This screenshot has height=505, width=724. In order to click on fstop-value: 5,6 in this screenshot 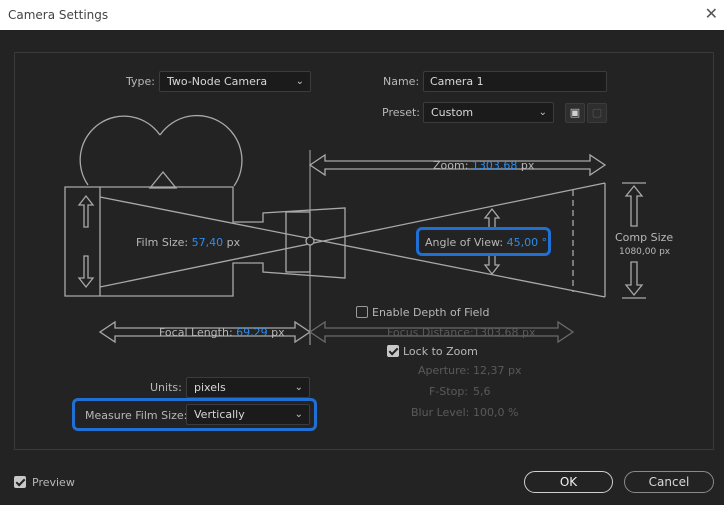, I will do `click(482, 391)`.